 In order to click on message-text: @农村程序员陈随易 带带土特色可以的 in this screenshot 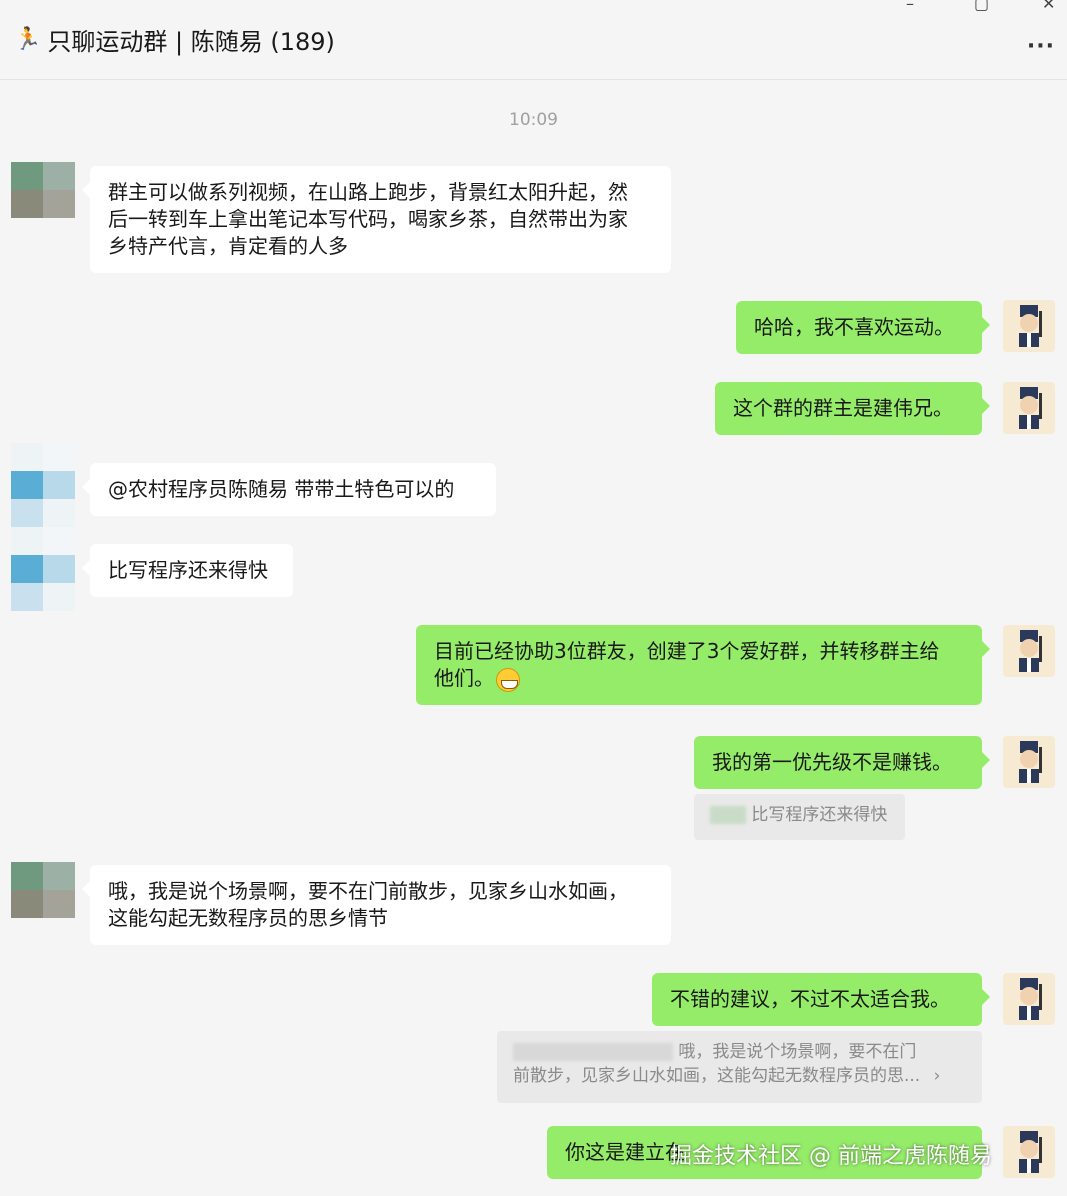, I will do `click(281, 489)`.